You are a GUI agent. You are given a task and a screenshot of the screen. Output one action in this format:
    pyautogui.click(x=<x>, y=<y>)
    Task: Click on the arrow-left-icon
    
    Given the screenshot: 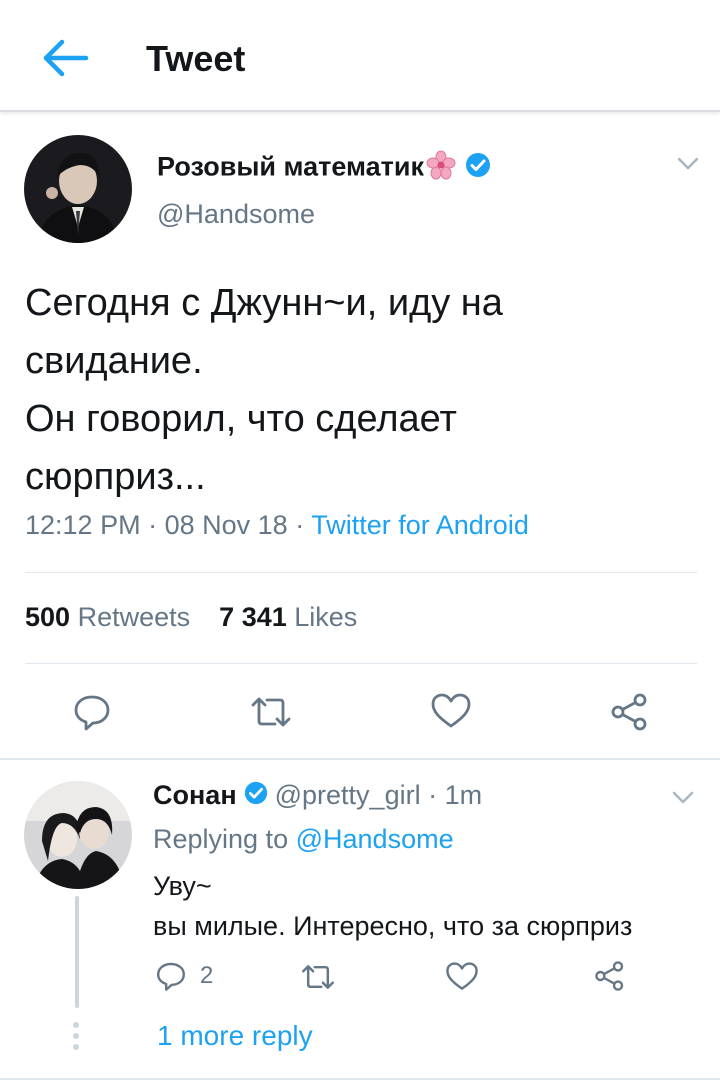 What is the action you would take?
    pyautogui.click(x=66, y=58)
    